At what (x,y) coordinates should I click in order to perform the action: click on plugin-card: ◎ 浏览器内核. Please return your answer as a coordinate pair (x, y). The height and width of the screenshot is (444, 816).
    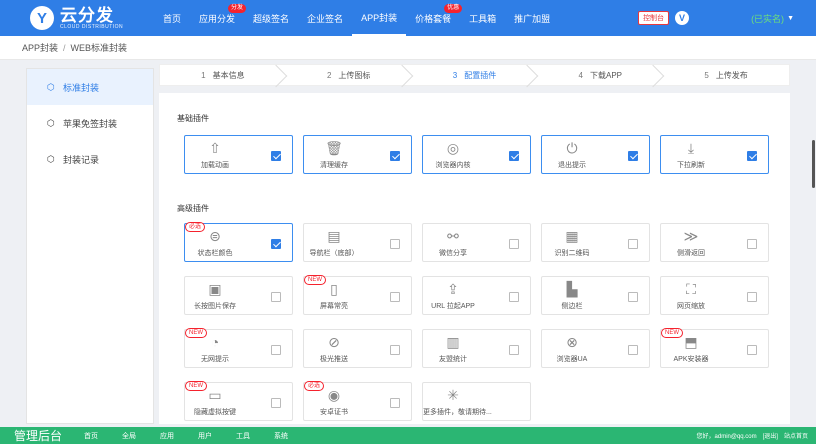
    Looking at the image, I should click on (476, 154).